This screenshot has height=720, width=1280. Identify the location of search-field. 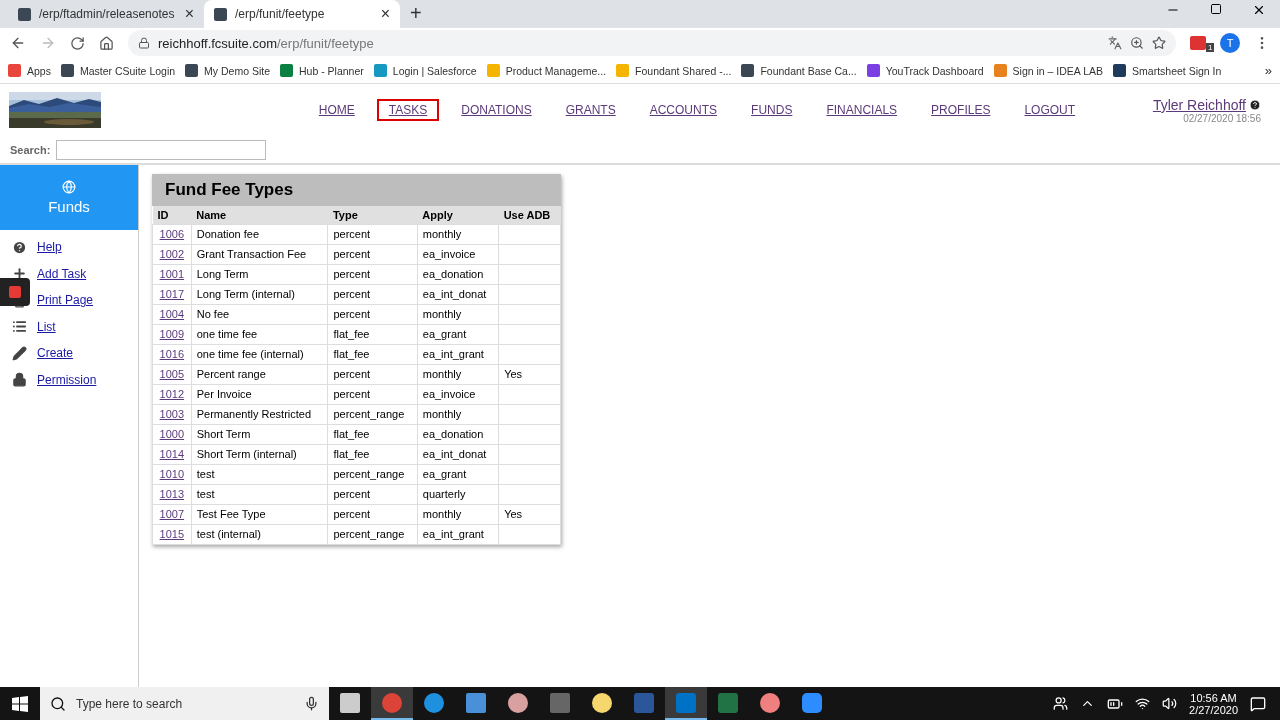
(161, 149).